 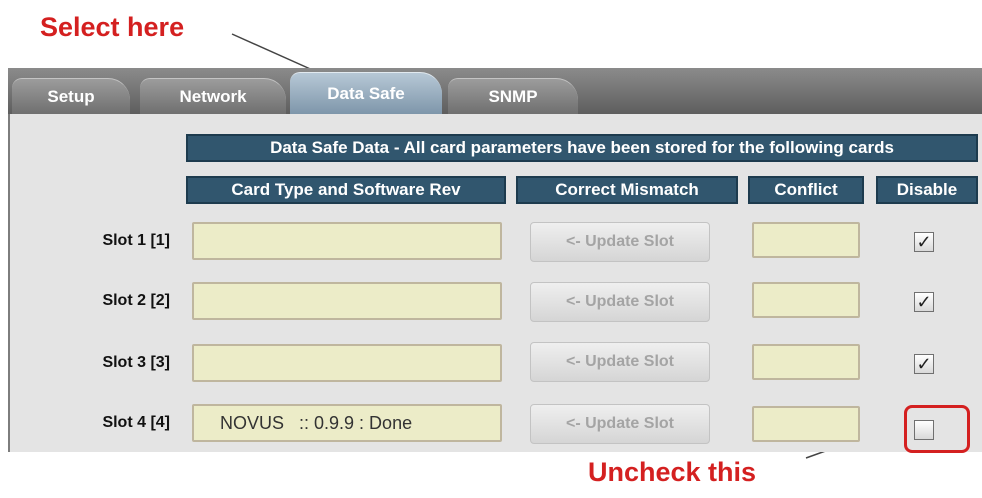 What do you see at coordinates (112, 27) in the screenshot?
I see `annotation-select-here: Select here` at bounding box center [112, 27].